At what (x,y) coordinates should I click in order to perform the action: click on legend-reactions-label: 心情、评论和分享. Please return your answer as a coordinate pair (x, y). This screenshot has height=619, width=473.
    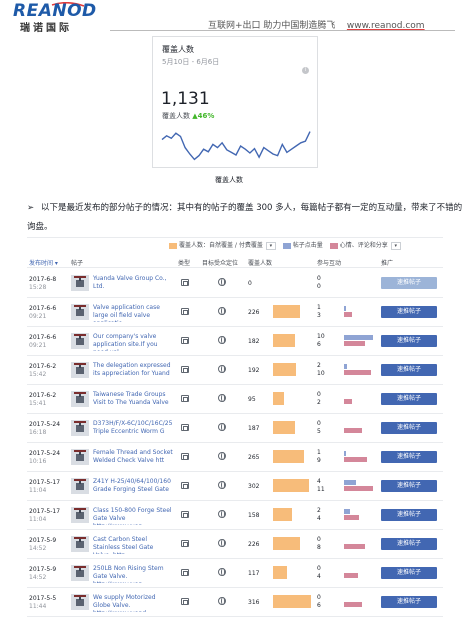
    Looking at the image, I should click on (363, 245).